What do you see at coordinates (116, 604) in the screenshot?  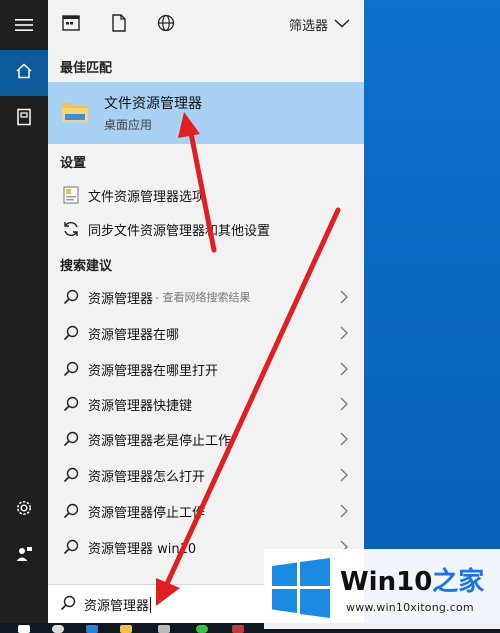 I see `search-input: 资源管理器` at bounding box center [116, 604].